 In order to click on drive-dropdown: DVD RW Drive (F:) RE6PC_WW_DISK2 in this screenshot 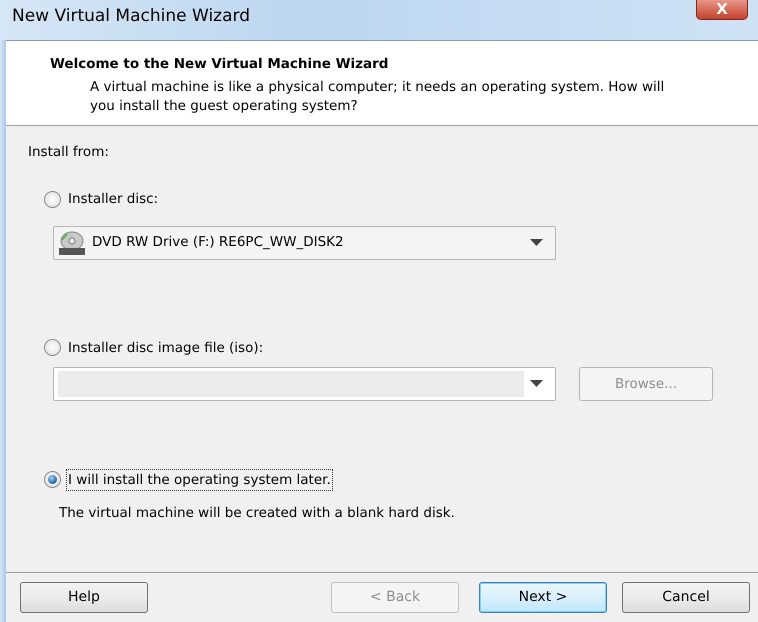, I will do `click(304, 243)`.